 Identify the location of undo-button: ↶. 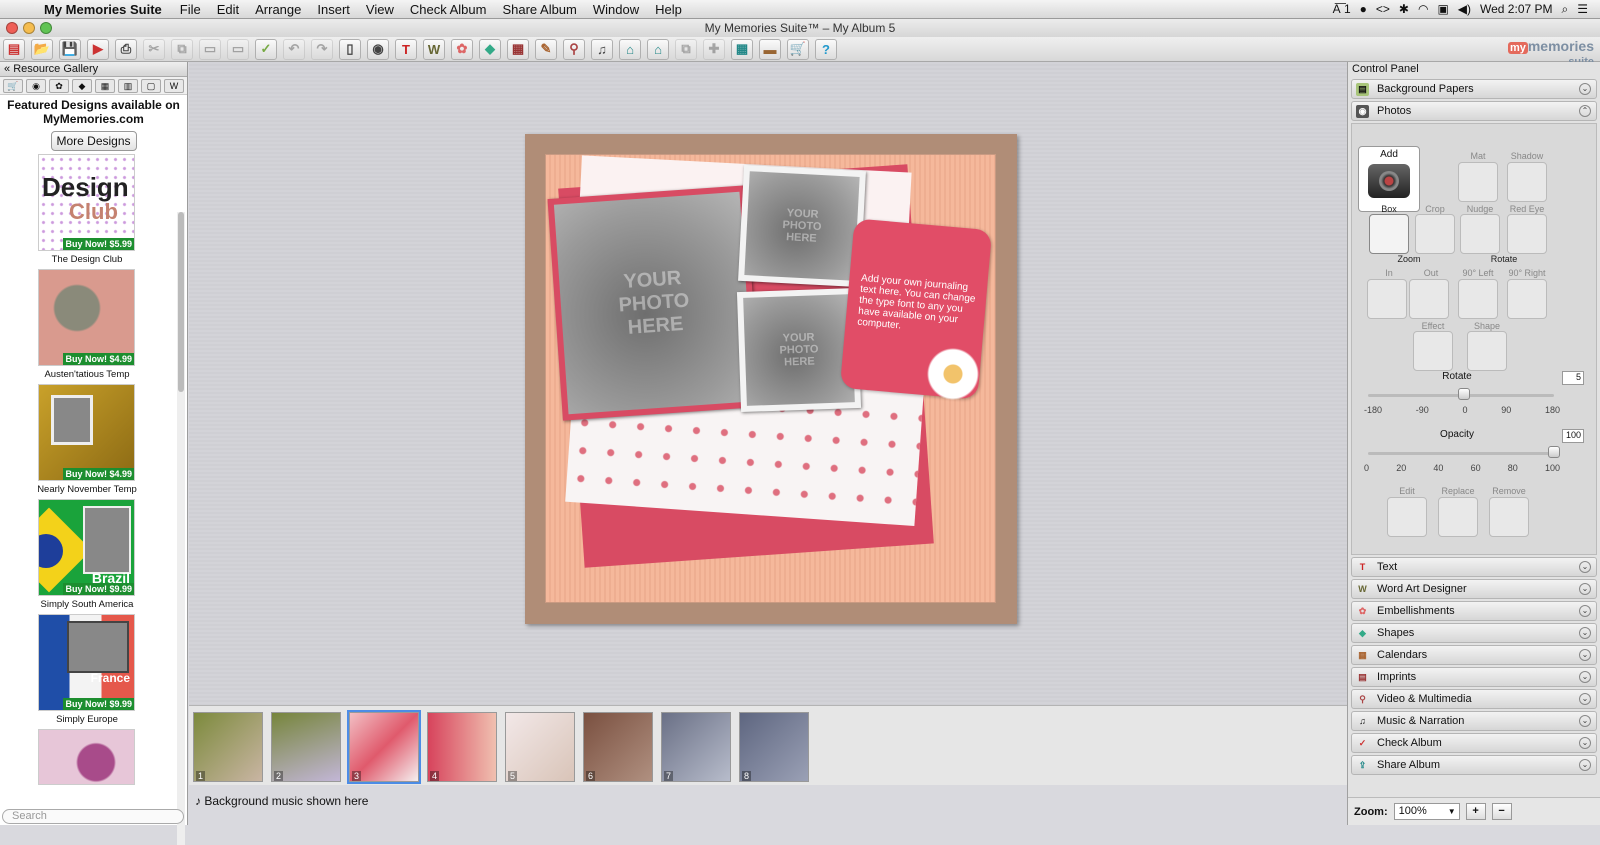
(294, 49).